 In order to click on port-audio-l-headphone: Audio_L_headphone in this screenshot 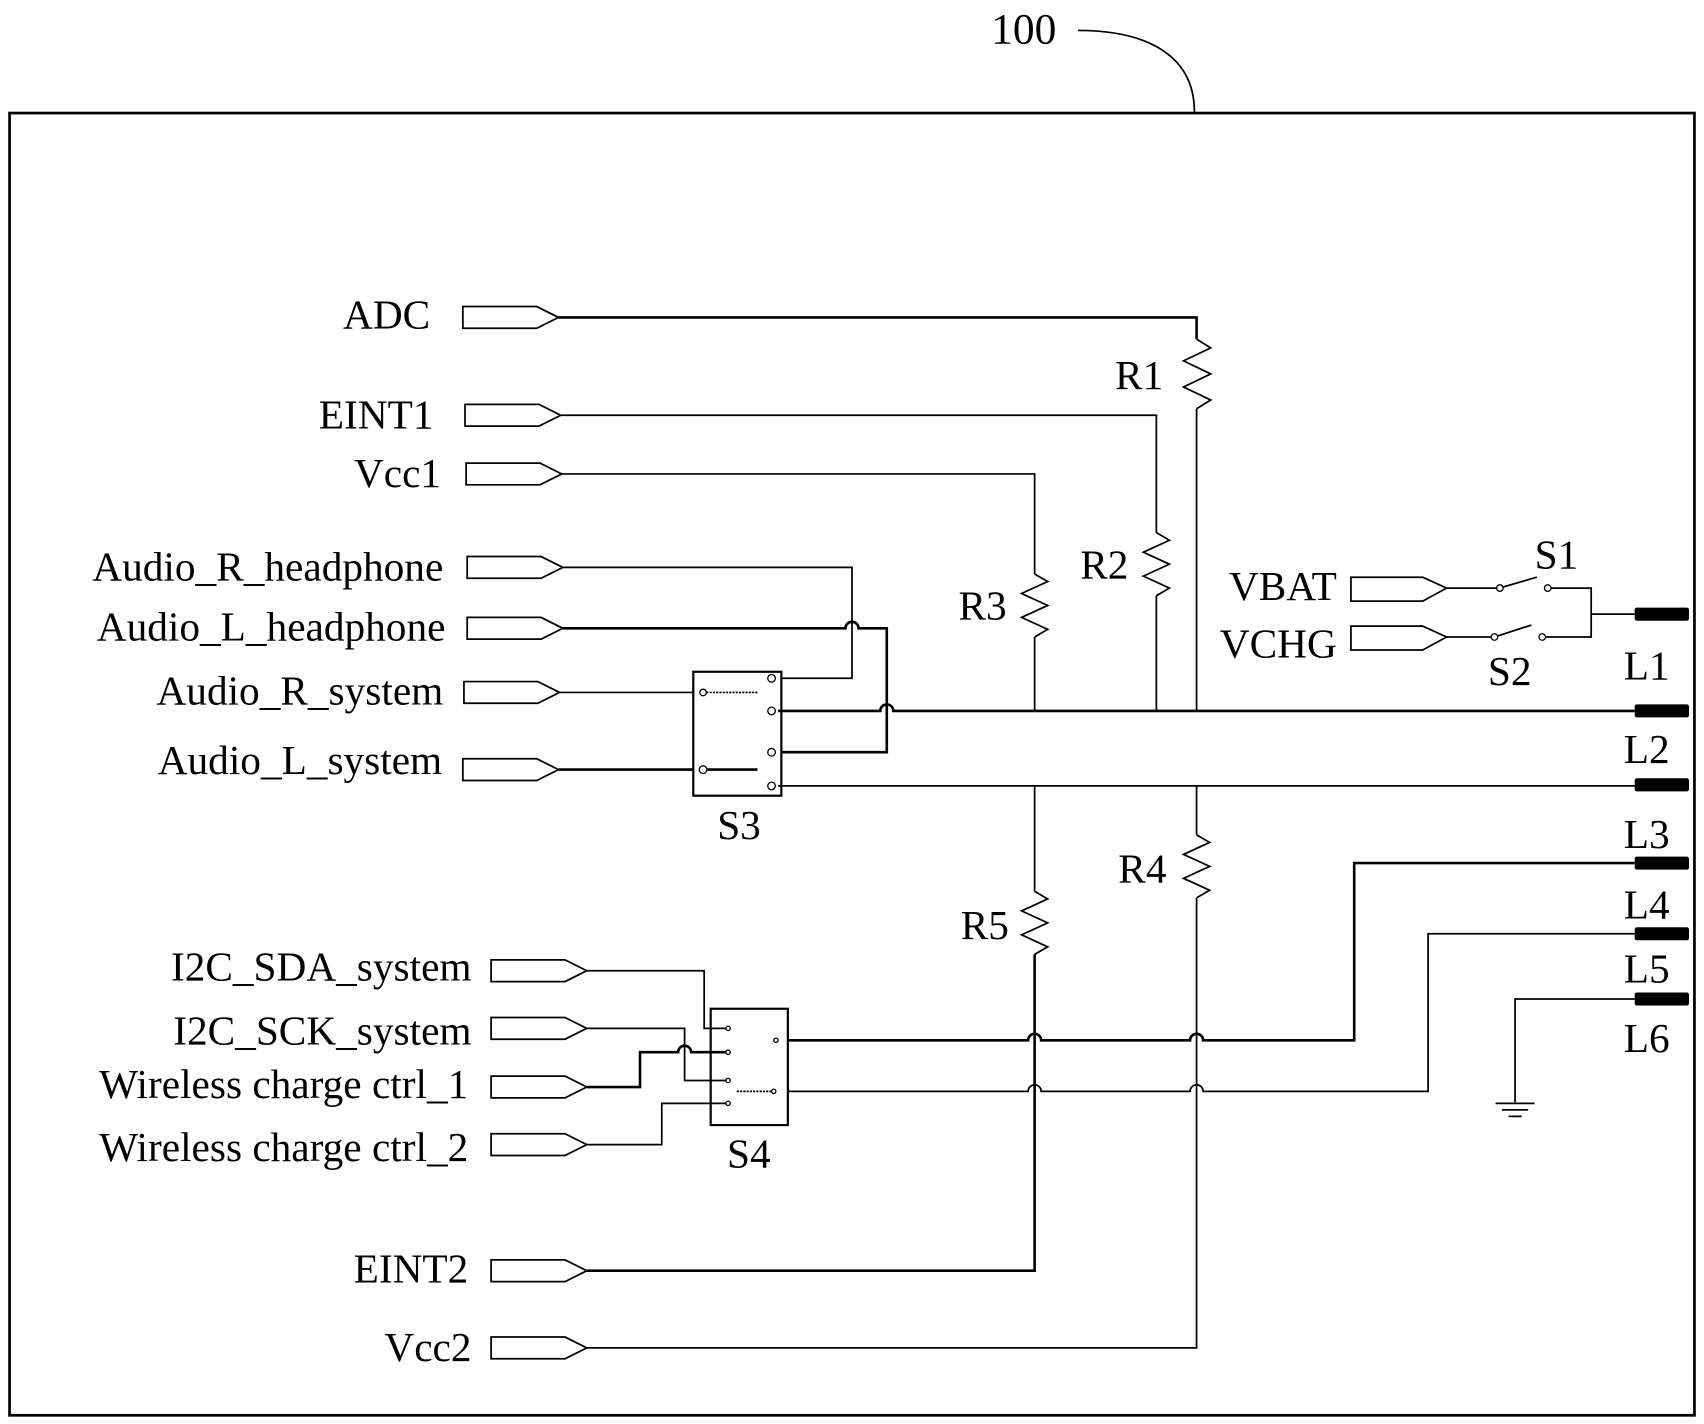, I will do `click(331, 626)`.